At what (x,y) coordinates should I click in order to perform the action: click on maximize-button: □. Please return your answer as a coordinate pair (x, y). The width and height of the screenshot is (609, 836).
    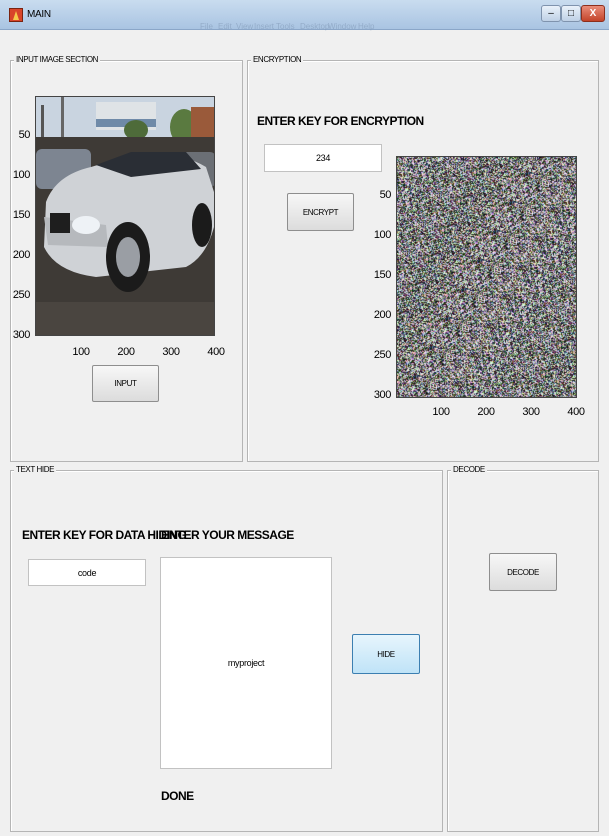
    Looking at the image, I should click on (571, 13).